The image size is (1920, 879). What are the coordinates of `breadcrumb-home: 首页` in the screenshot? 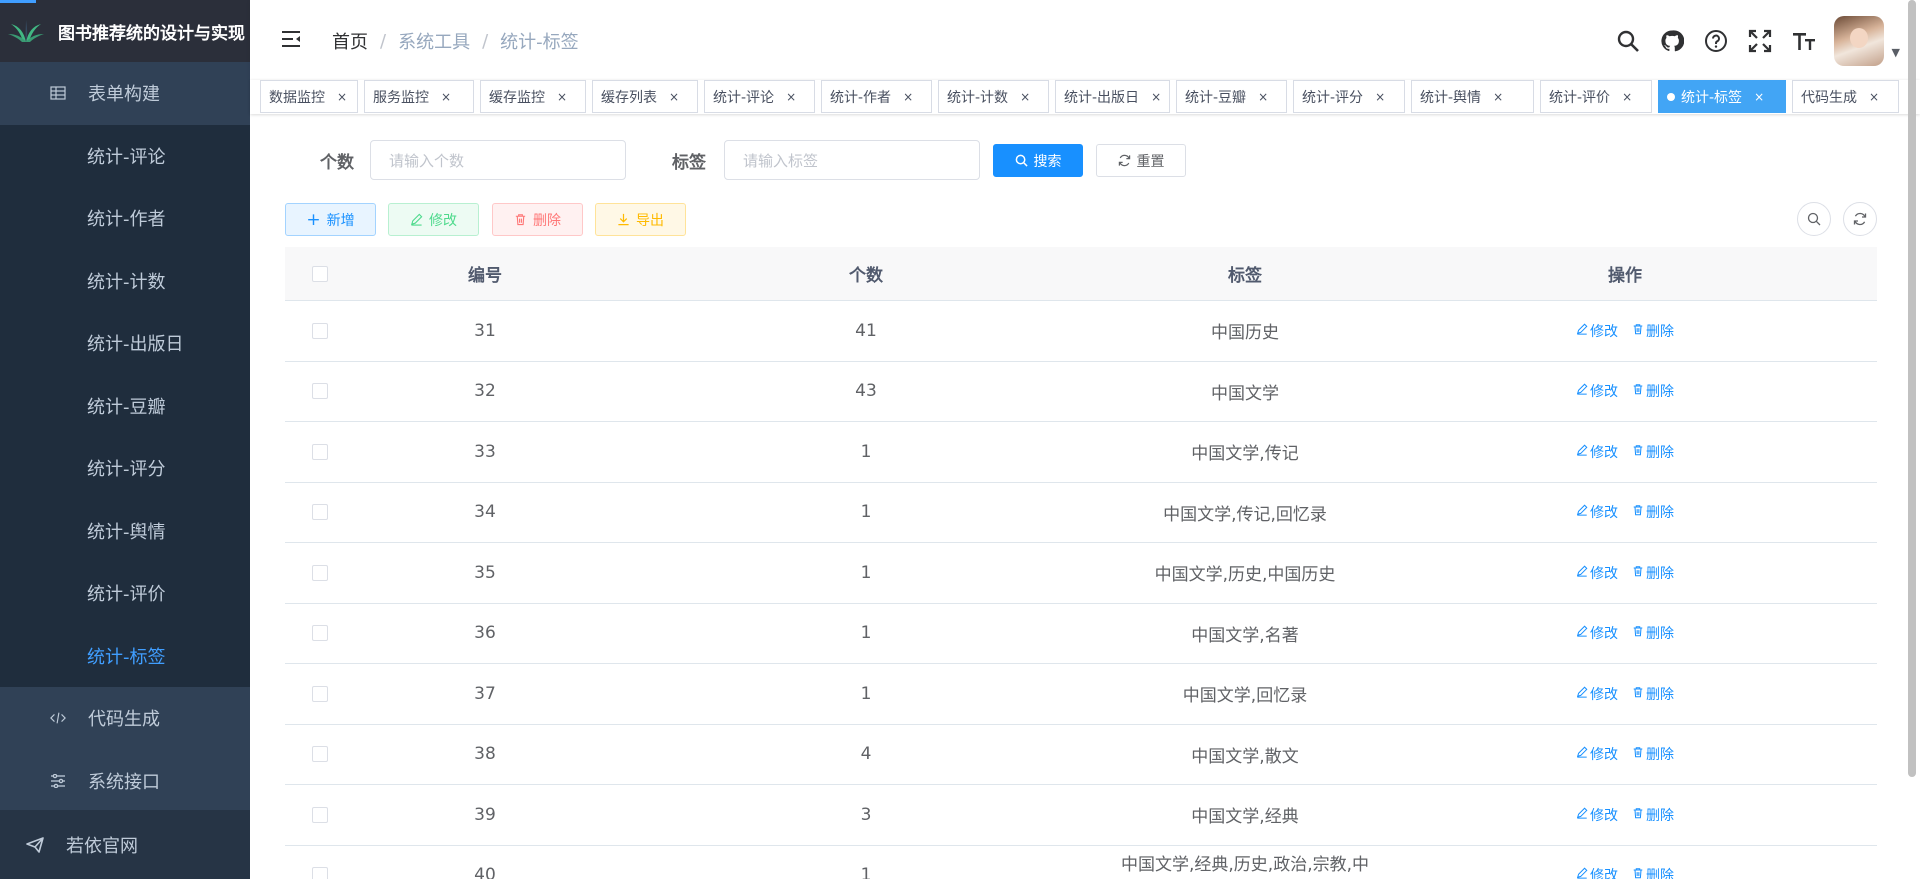 It's located at (350, 41).